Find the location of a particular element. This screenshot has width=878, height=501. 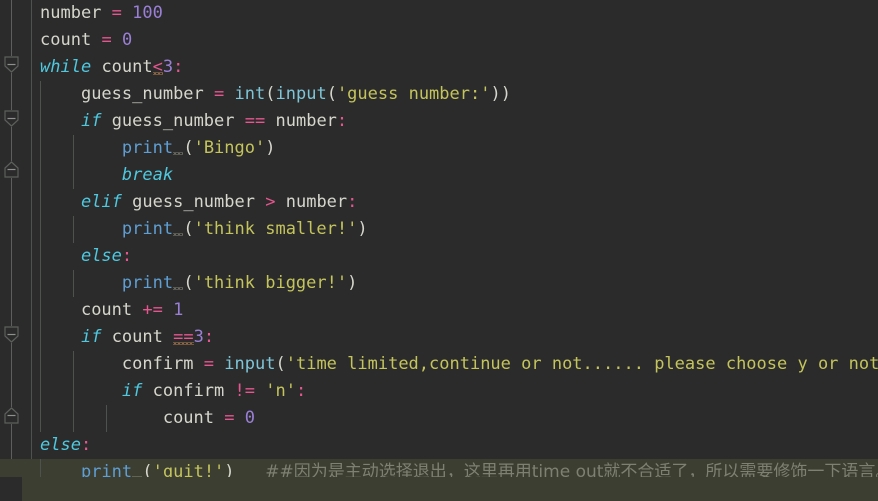

code-token: while is located at coordinates (66, 67).